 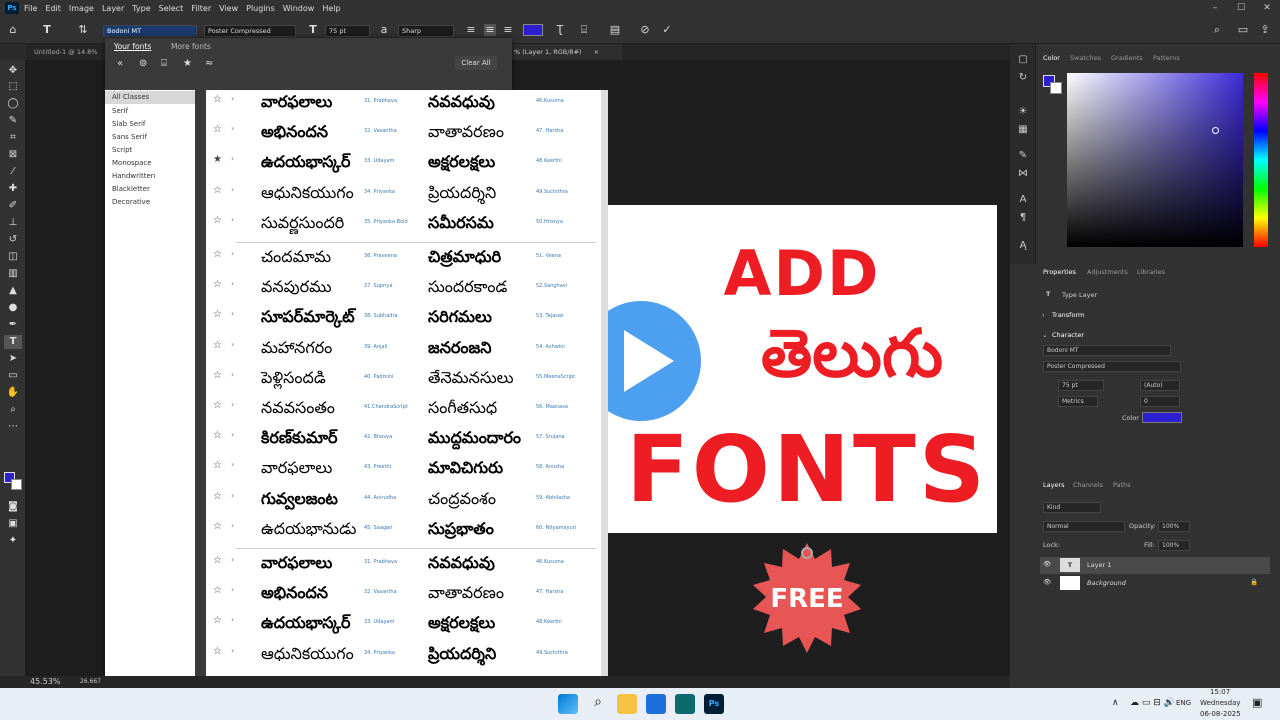 What do you see at coordinates (1023, 111) in the screenshot?
I see `adjustments-icon: ☀` at bounding box center [1023, 111].